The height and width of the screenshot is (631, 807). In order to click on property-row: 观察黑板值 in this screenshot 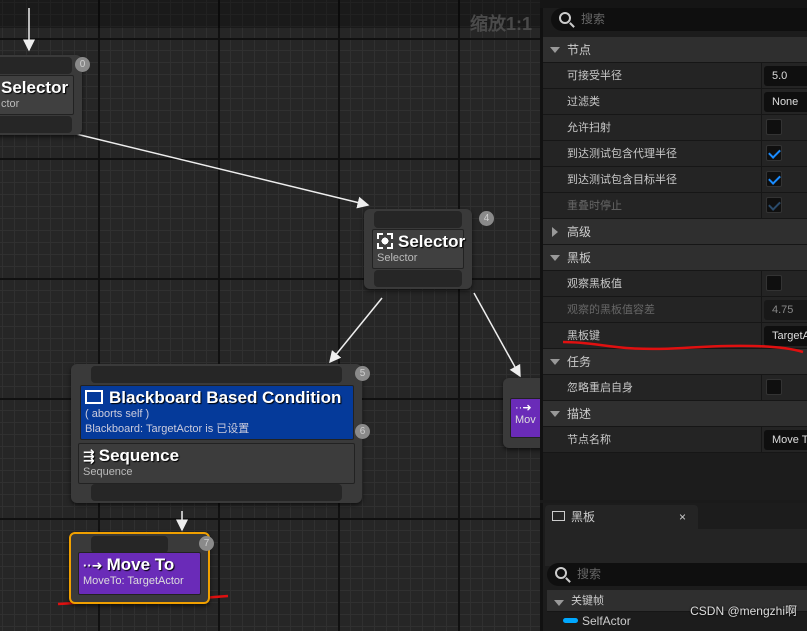, I will do `click(675, 284)`.